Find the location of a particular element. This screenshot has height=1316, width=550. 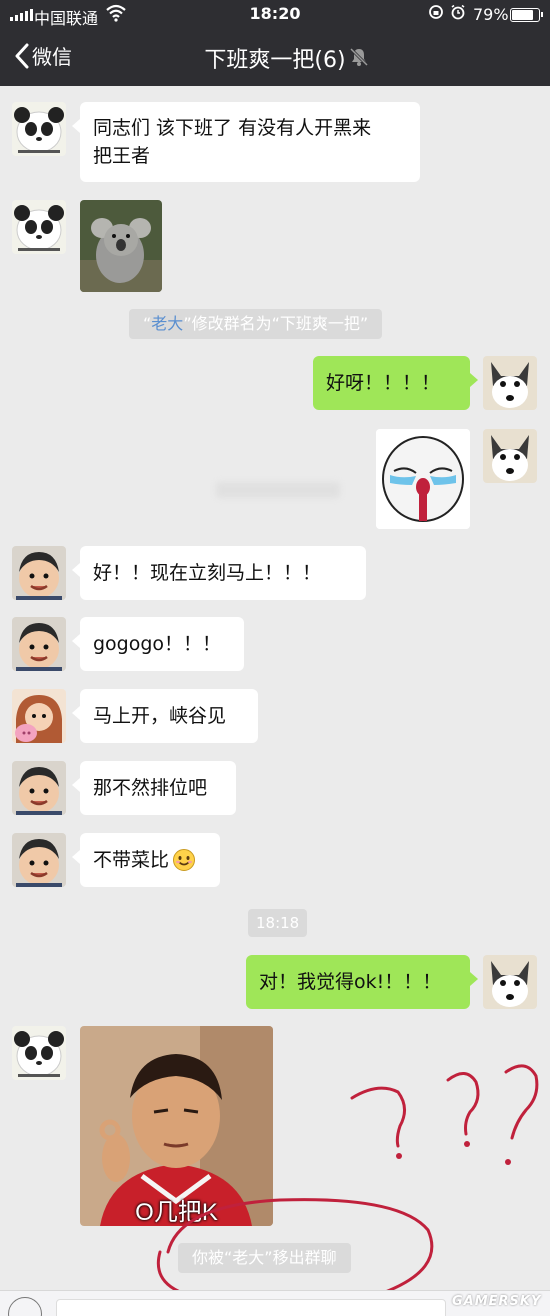

message-input is located at coordinates (251, 1307).